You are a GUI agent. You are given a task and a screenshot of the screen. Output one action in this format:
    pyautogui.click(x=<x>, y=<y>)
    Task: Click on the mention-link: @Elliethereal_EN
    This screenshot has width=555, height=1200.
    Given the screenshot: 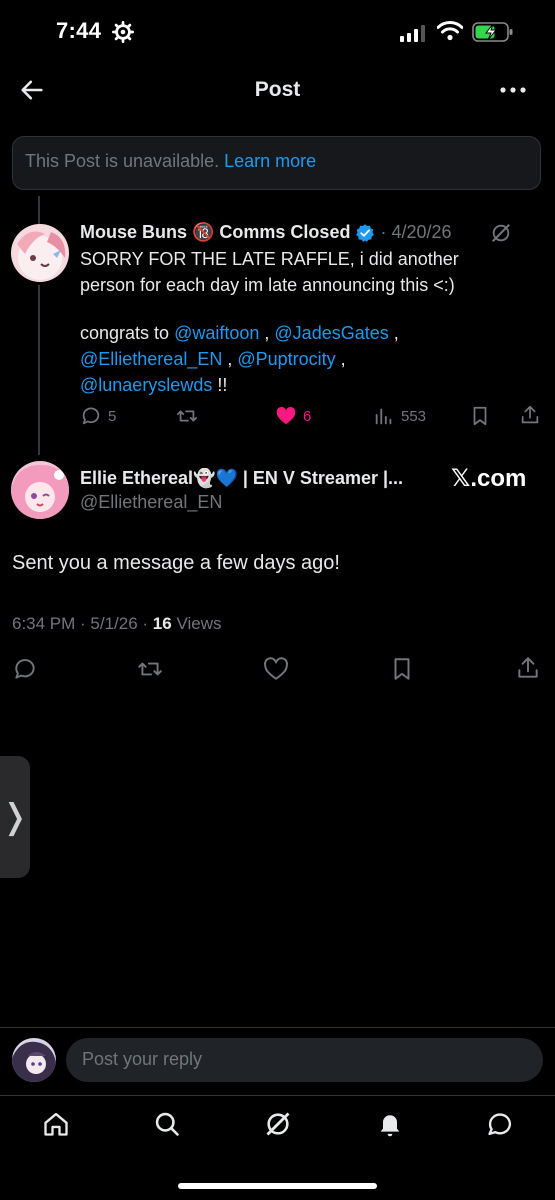 What is the action you would take?
    pyautogui.click(x=151, y=359)
    